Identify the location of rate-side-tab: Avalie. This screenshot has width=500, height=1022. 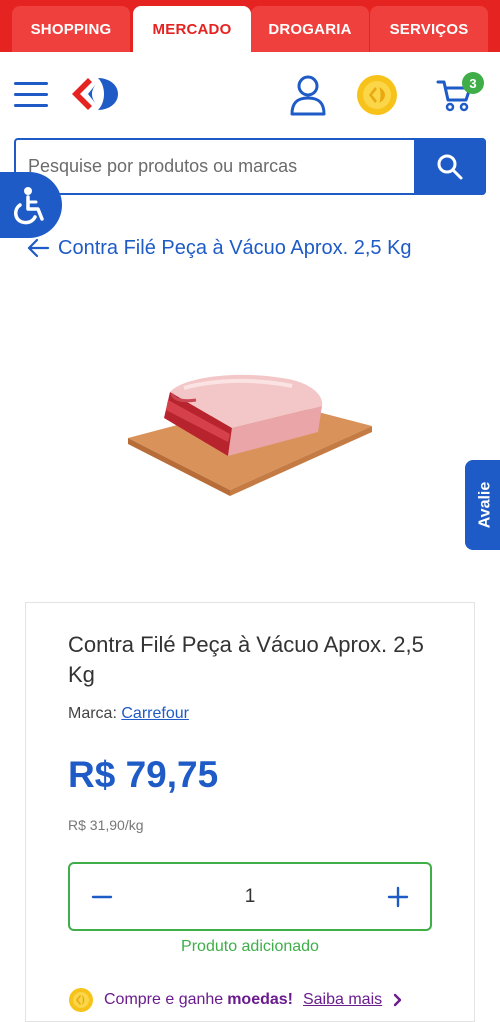
(482, 505).